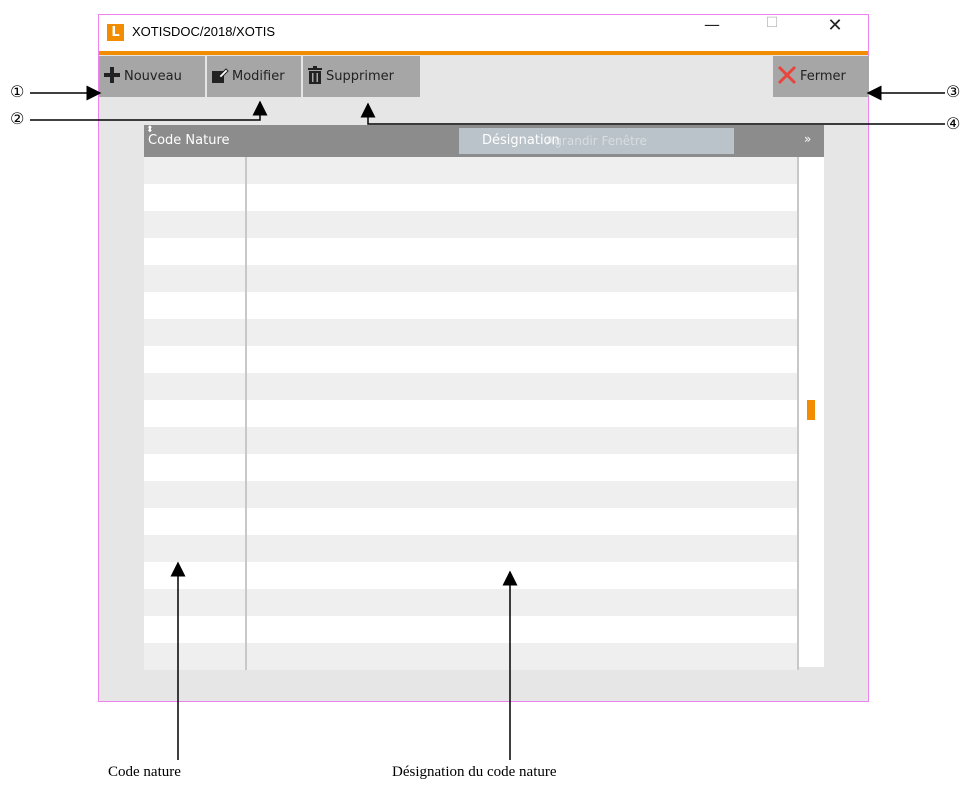 Image resolution: width=967 pixels, height=785 pixels. What do you see at coordinates (17, 91) in the screenshot?
I see `callout-1: ①` at bounding box center [17, 91].